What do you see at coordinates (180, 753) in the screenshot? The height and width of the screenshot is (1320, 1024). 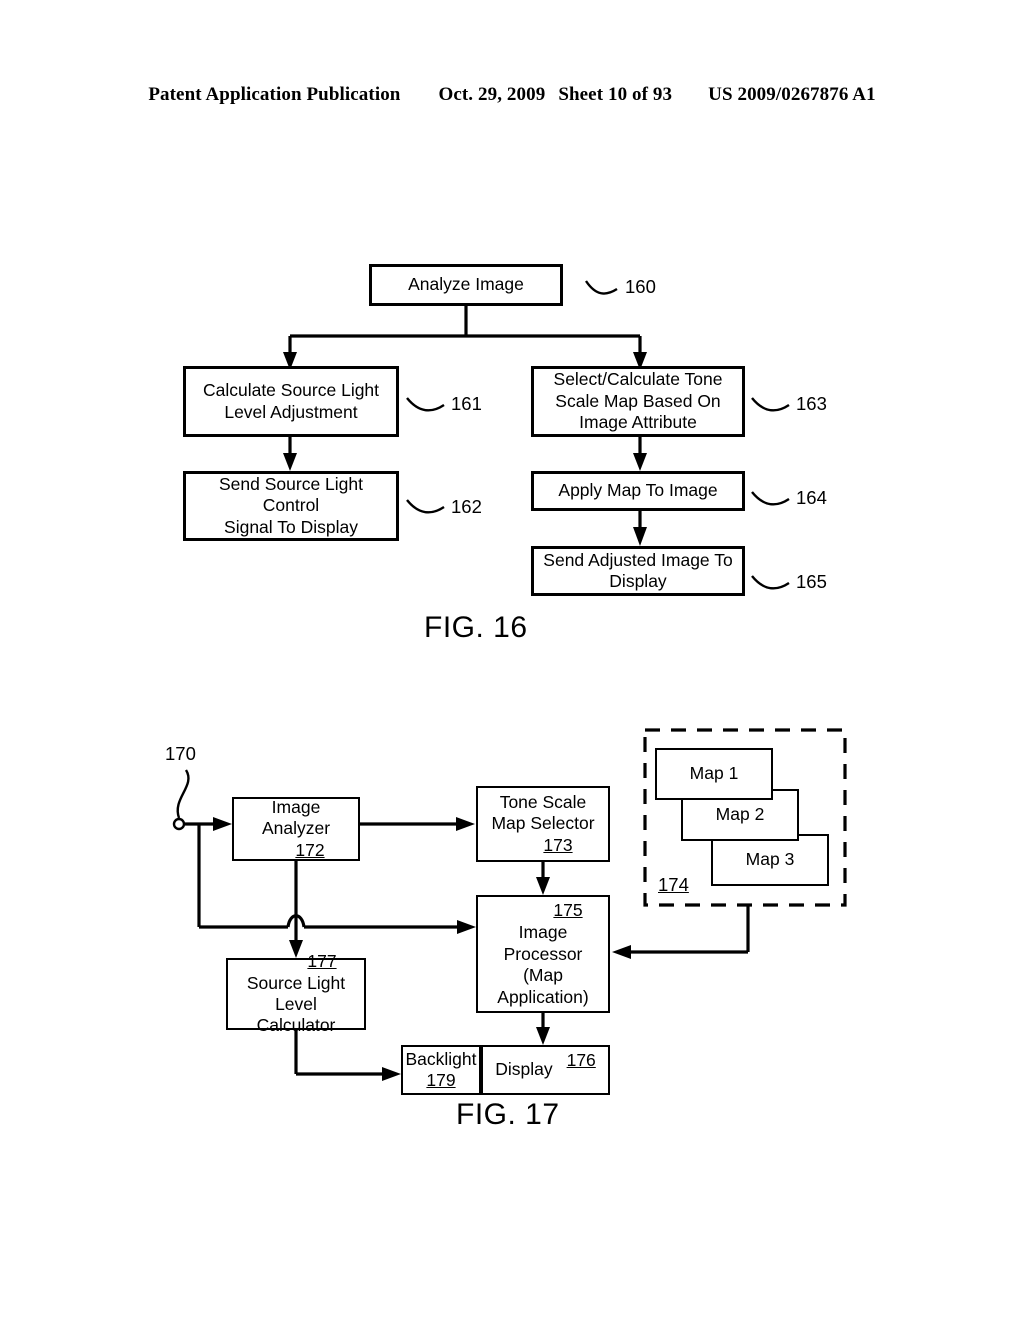 I see `reference-numeral-170: 170` at bounding box center [180, 753].